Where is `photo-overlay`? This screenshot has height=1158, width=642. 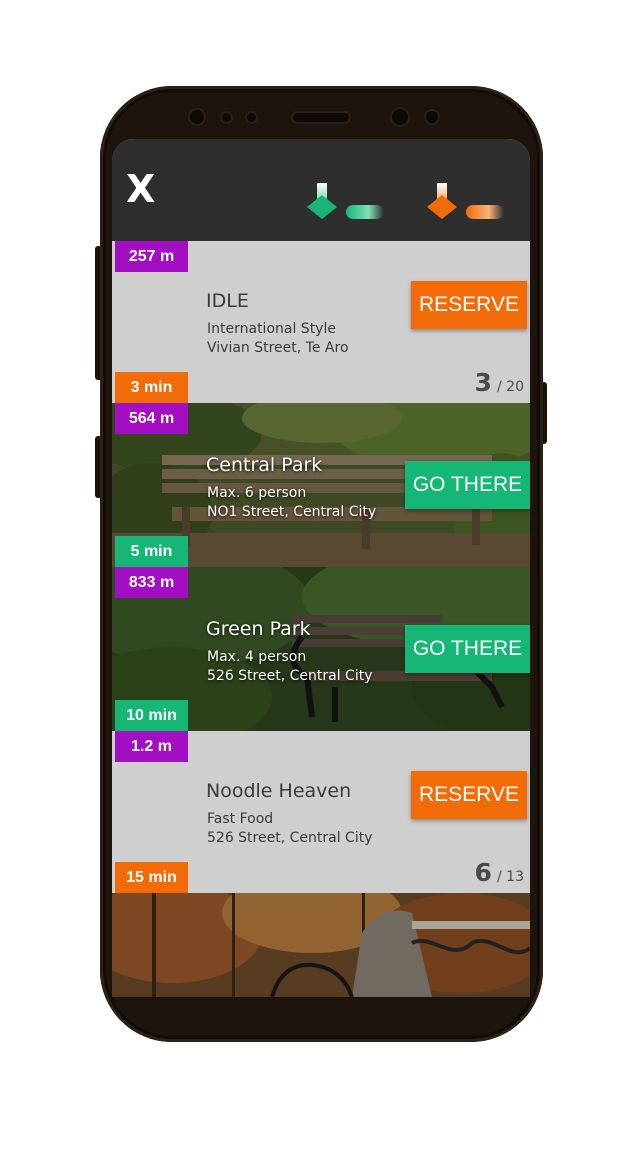 photo-overlay is located at coordinates (321, 945).